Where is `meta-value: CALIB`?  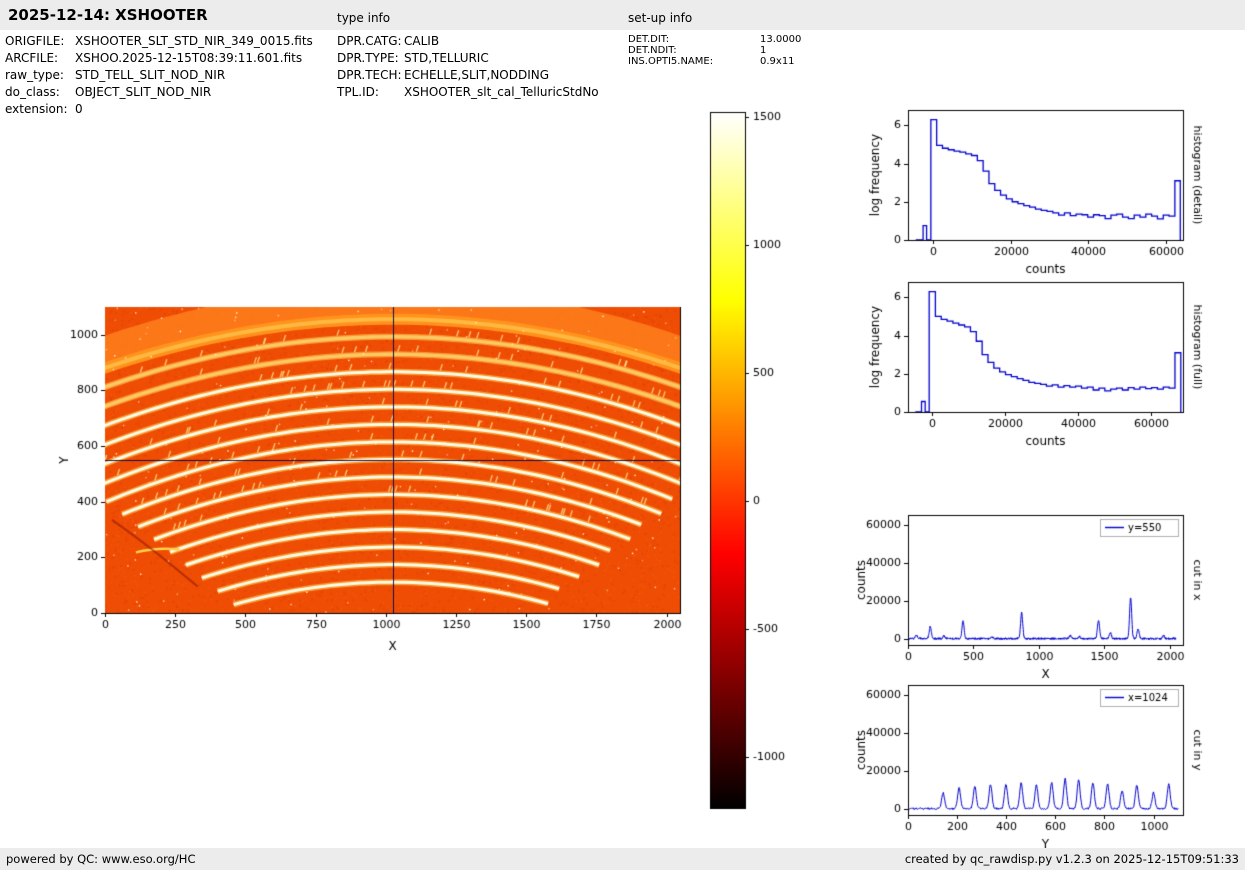 meta-value: CALIB is located at coordinates (422, 41).